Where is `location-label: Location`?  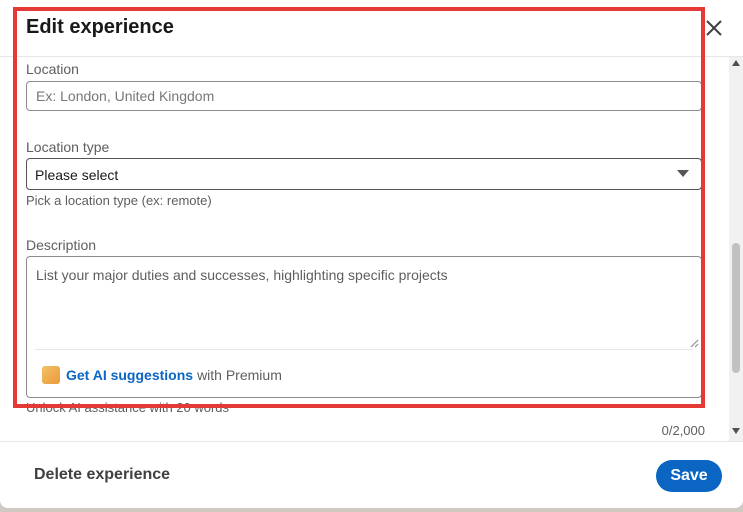 location-label: Location is located at coordinates (52, 69).